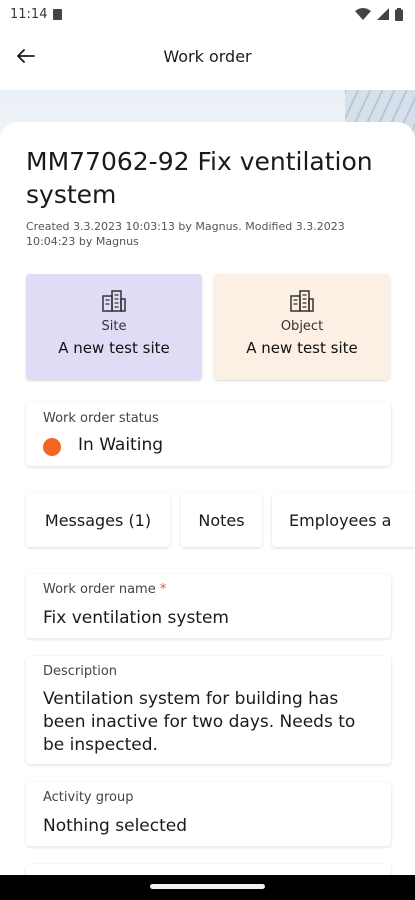 This screenshot has height=900, width=415. I want to click on work-order-title: MM77062-92 Fix ventilation system, so click(199, 178).